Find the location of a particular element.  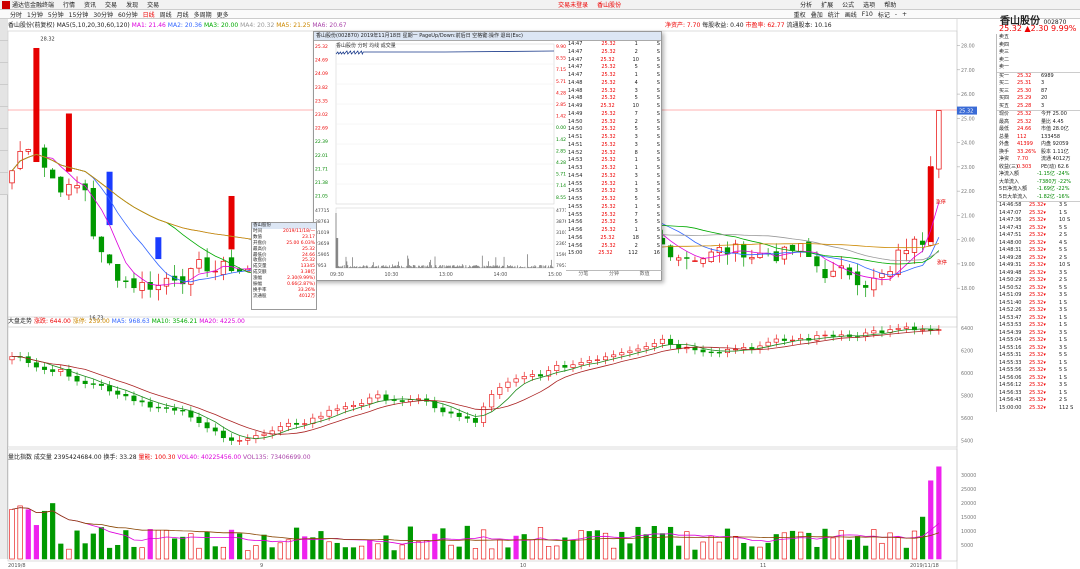

tool-weight: 重权 is located at coordinates (800, 14).